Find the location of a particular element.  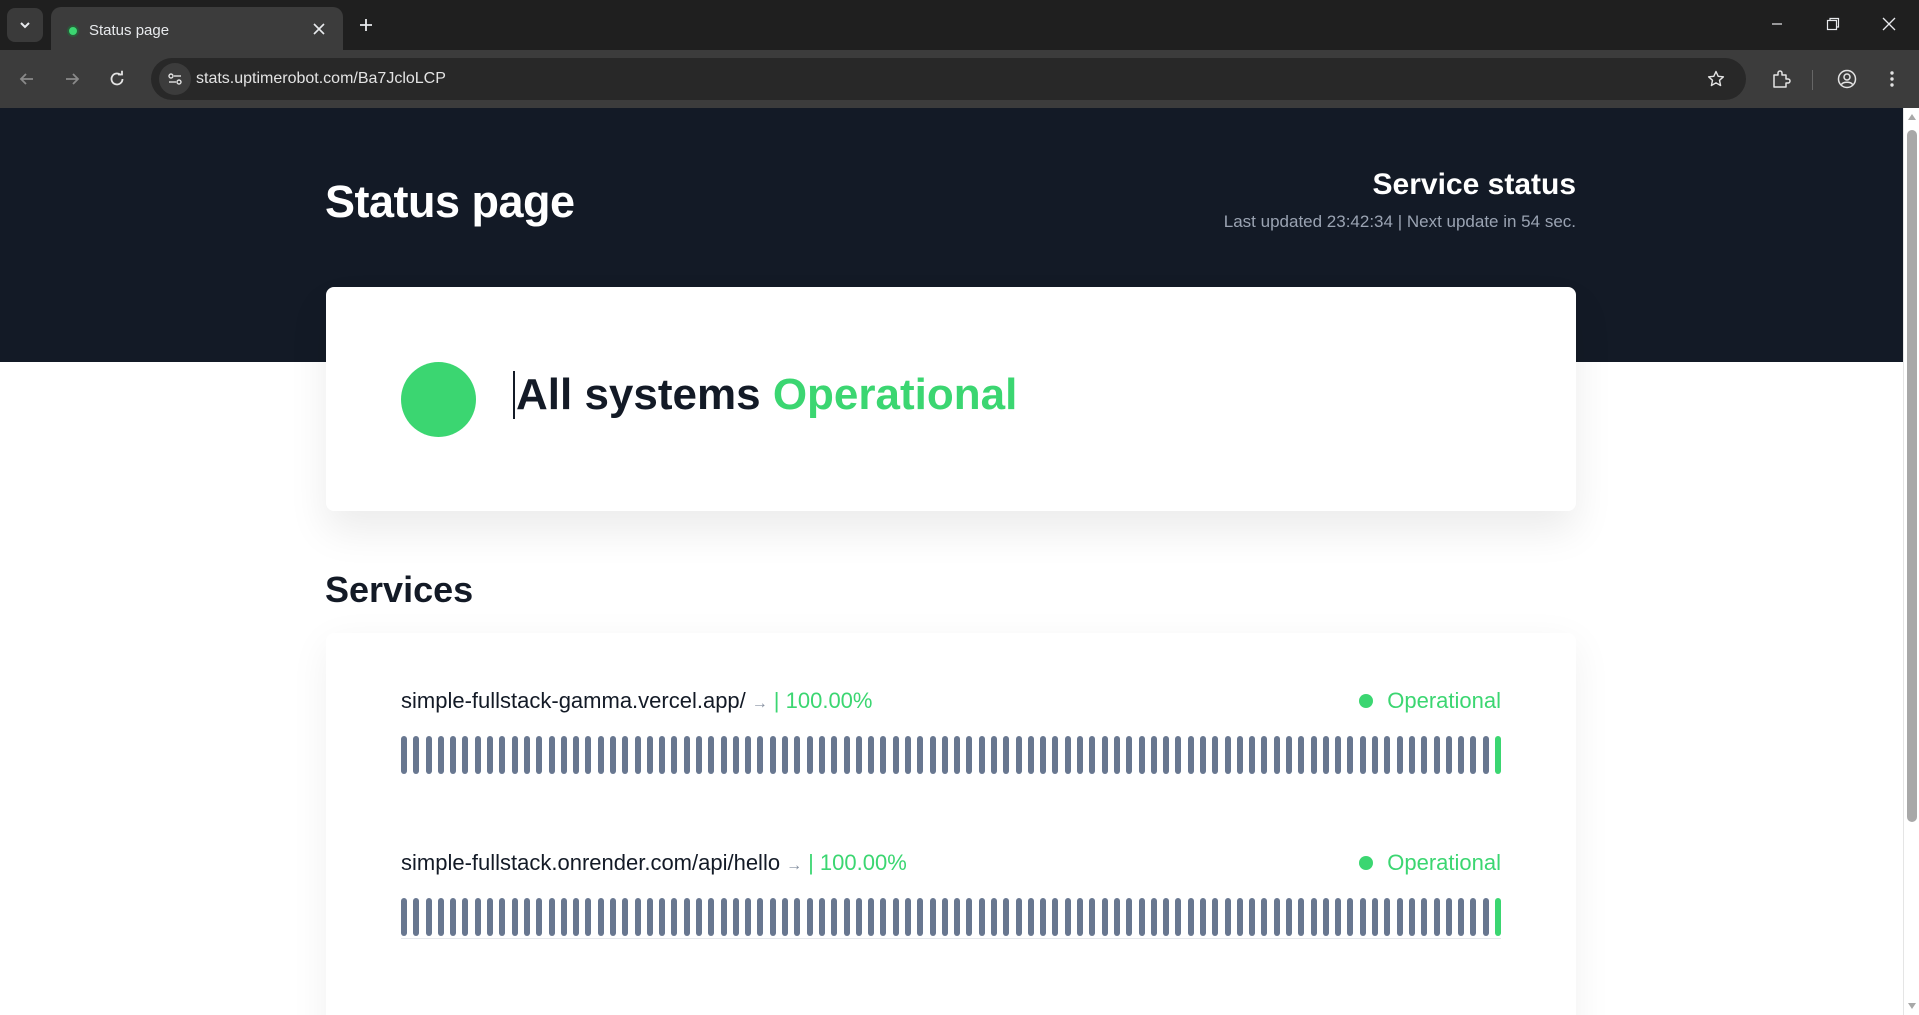

service-link: simple-fullstack-gamma.vercel.app/ is located at coordinates (573, 700).